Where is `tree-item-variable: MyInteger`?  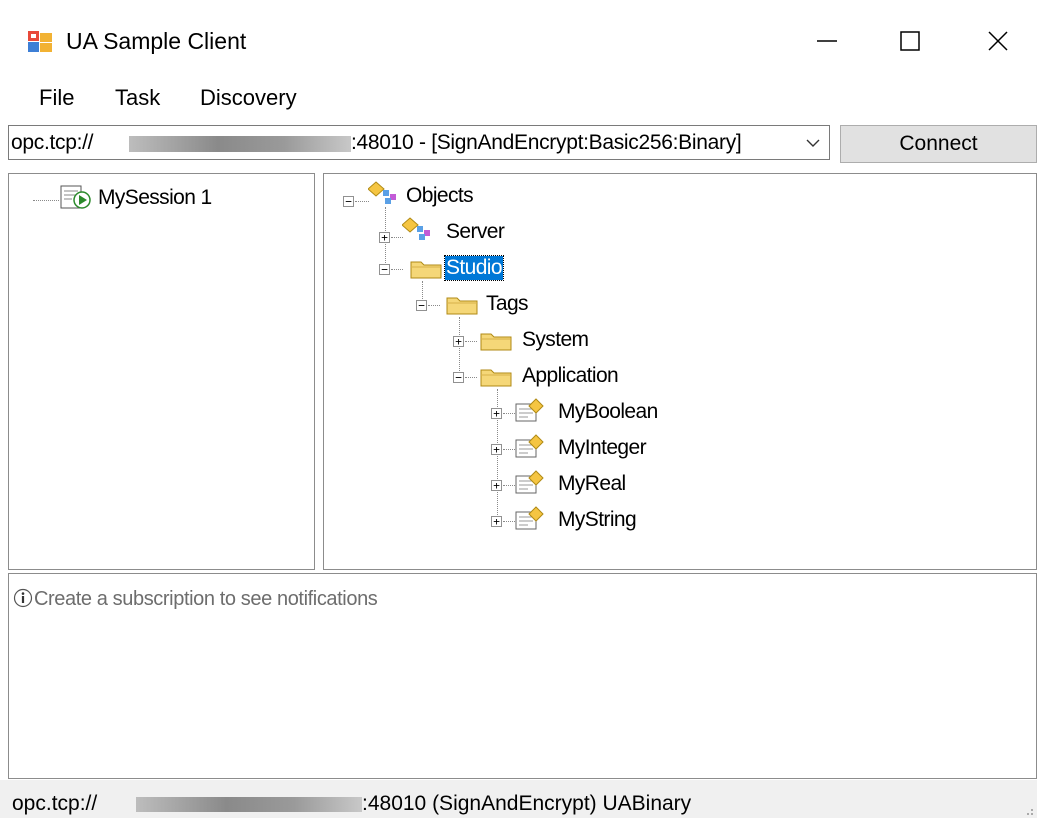 tree-item-variable: MyInteger is located at coordinates (602, 448).